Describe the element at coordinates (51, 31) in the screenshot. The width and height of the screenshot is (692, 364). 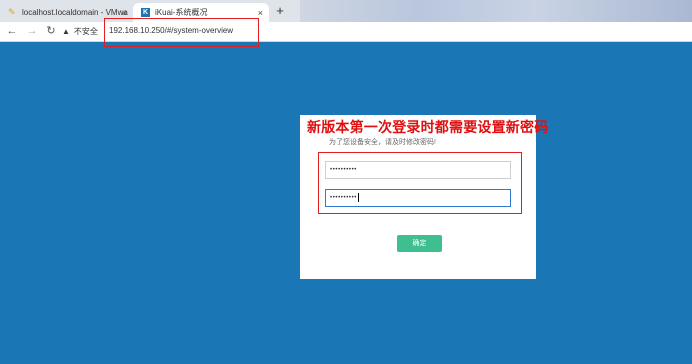
I see `reload-icon: ↻` at that location.